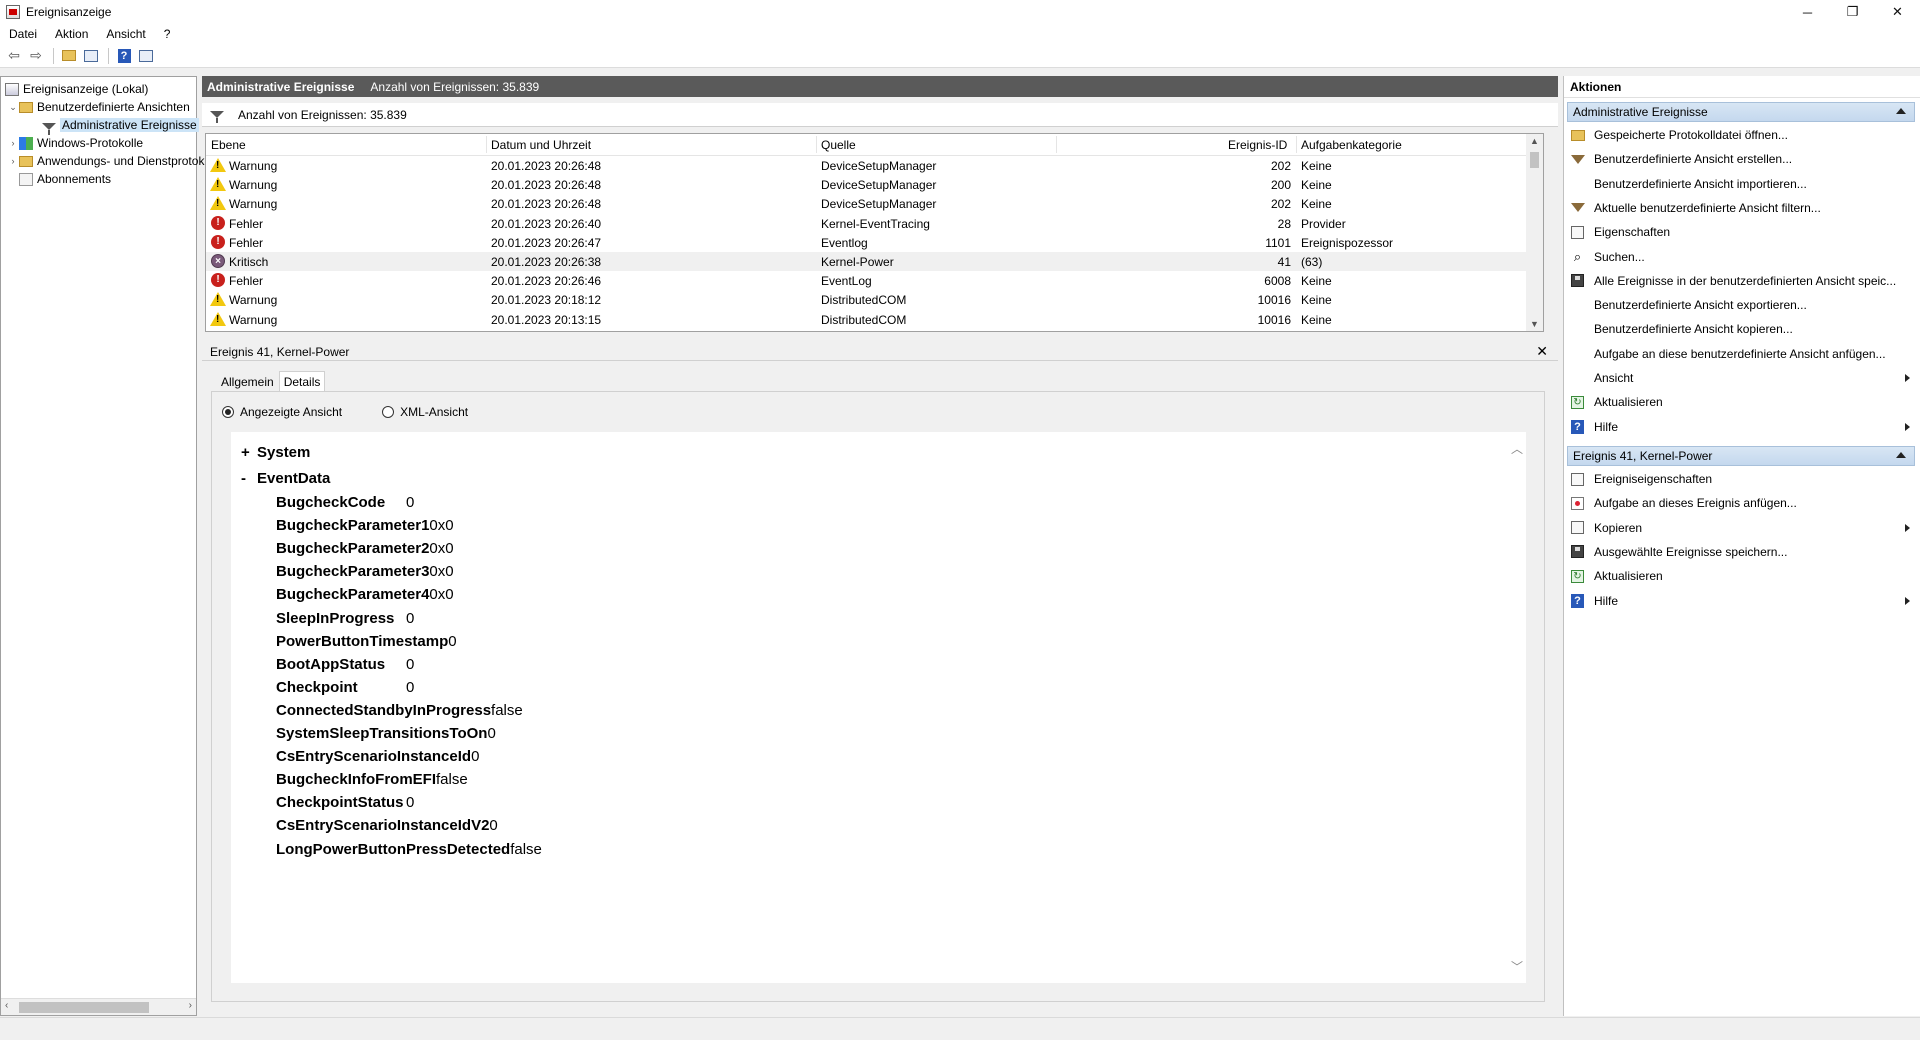 The image size is (1920, 1040). I want to click on detail-header: Ereignis 41, Kernel-Power ✕, so click(880, 352).